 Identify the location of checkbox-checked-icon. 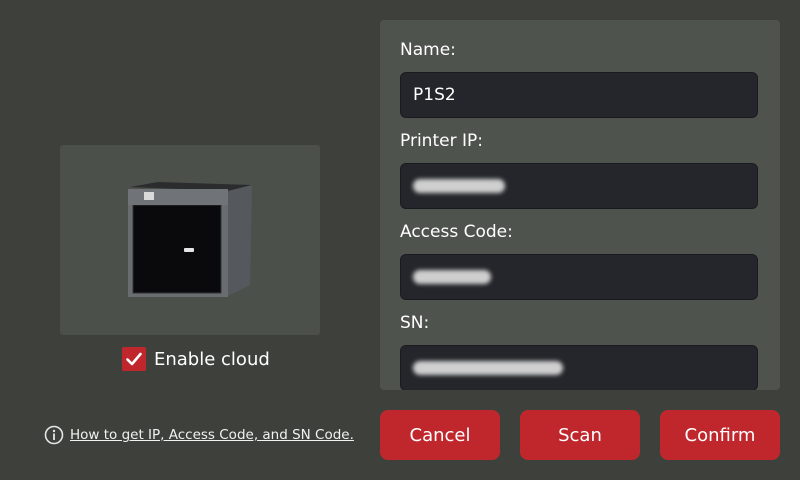
(134, 359).